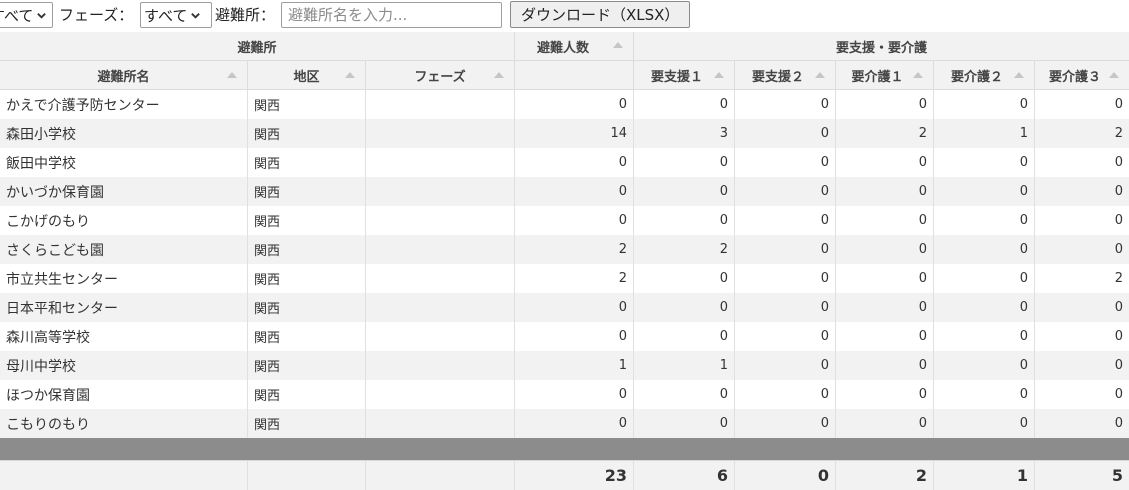 This screenshot has height=490, width=1129. I want to click on table-group-header: 避難所 避難人数 要支援・要介護, so click(564, 46).